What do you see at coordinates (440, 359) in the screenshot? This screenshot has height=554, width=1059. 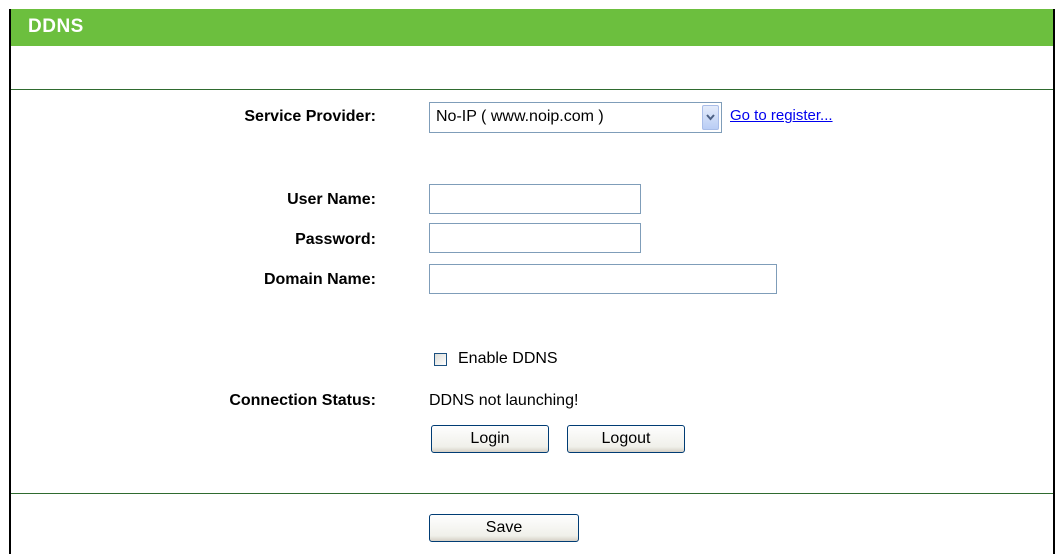 I see `enable-ddns-checkbox` at bounding box center [440, 359].